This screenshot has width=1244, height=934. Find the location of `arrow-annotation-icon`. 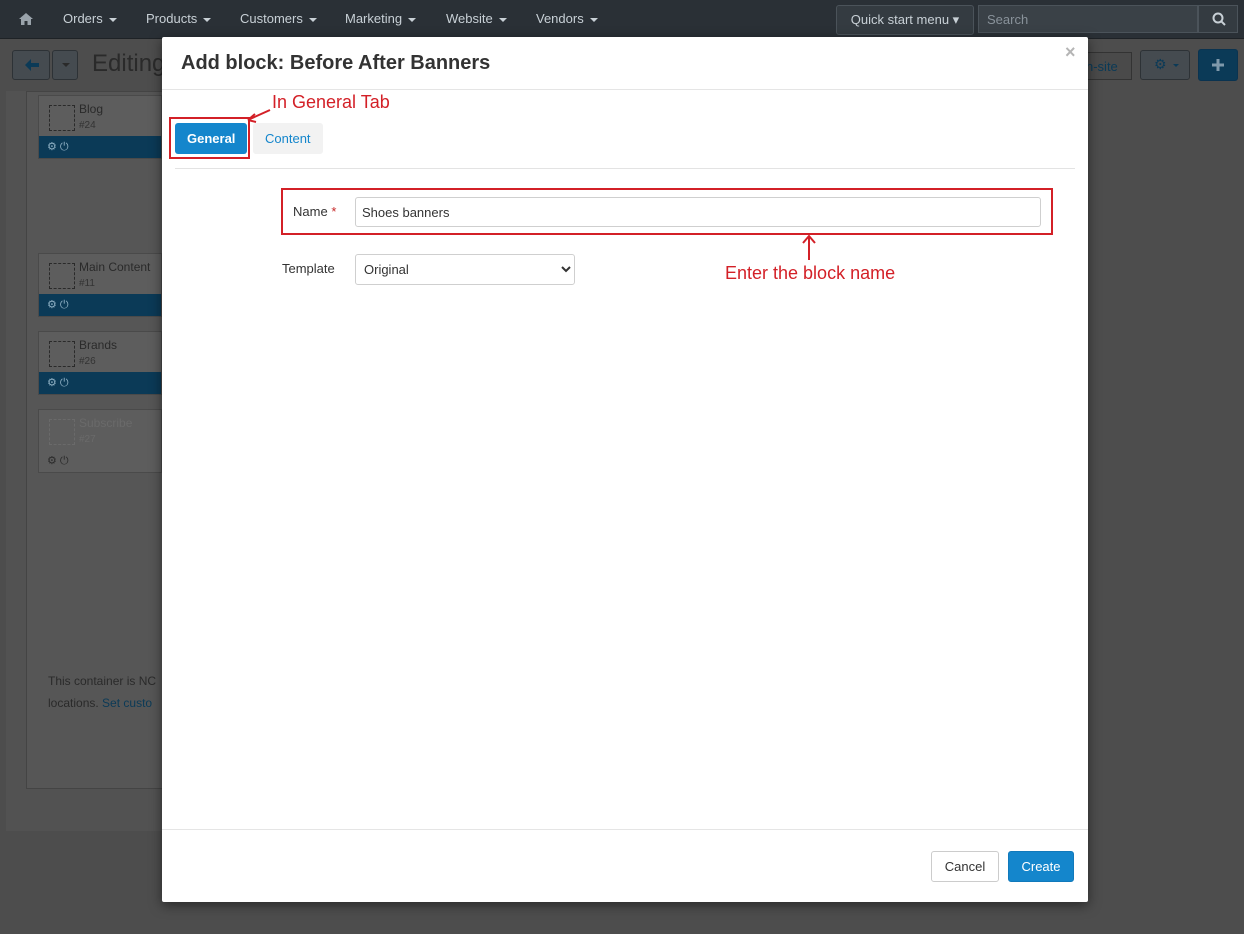

arrow-annotation-icon is located at coordinates (259, 116).